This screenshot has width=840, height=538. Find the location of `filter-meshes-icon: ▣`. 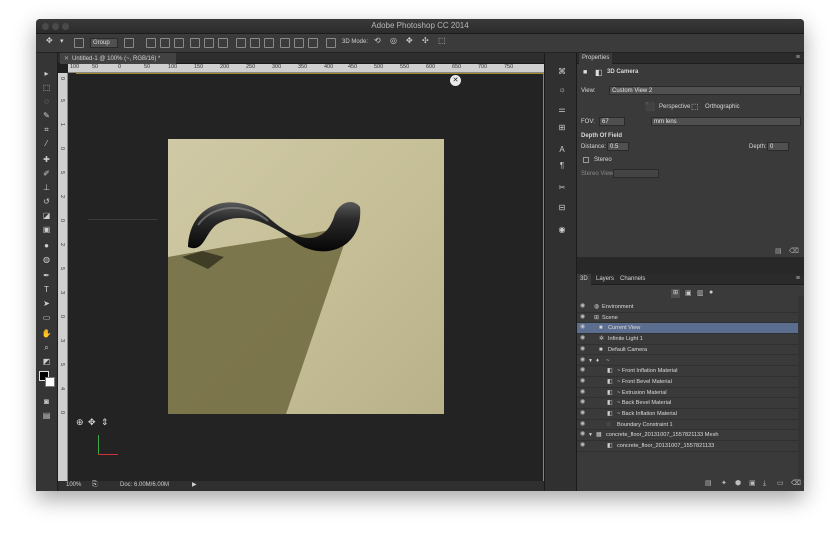

filter-meshes-icon: ▣ is located at coordinates (688, 293).